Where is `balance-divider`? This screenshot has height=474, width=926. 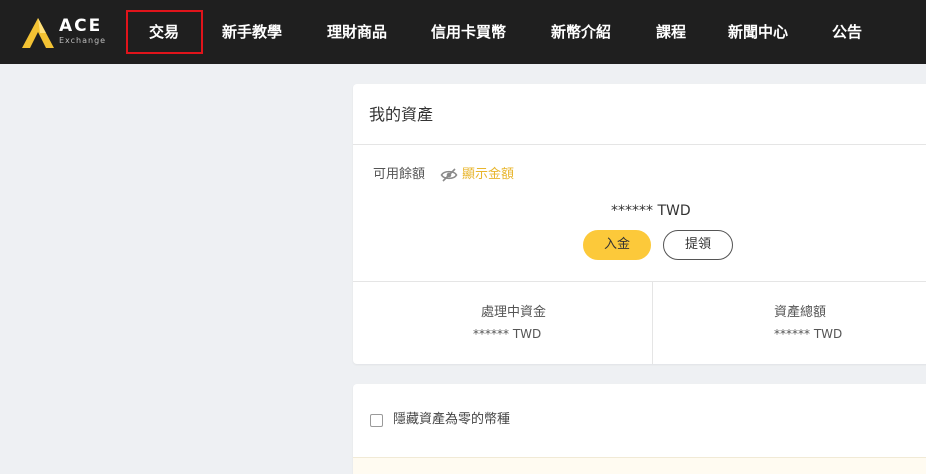 balance-divider is located at coordinates (639, 281).